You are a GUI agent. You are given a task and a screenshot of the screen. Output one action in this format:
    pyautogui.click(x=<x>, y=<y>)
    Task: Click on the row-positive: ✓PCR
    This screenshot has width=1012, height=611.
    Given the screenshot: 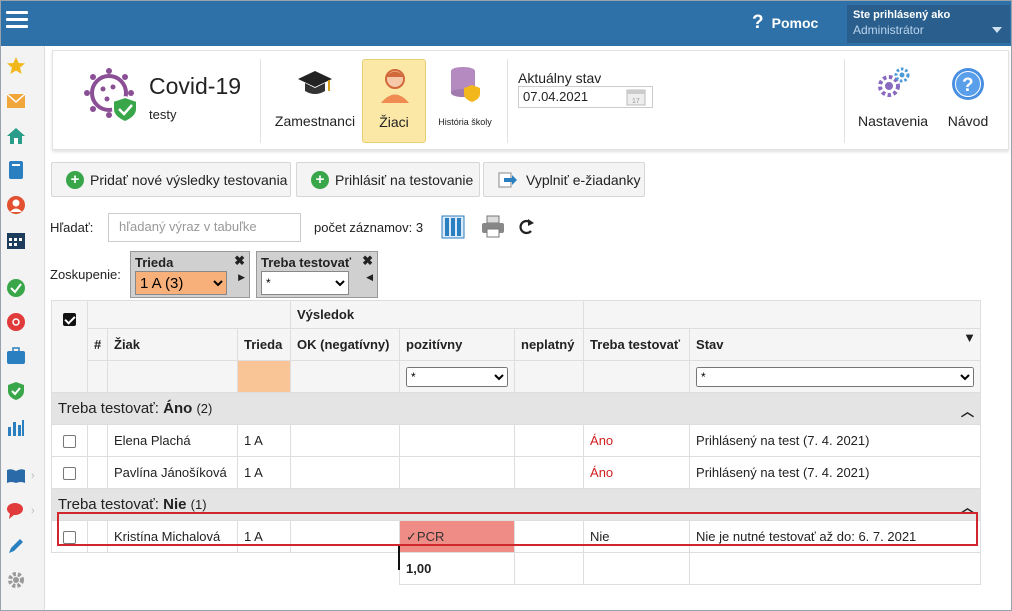 What is the action you would take?
    pyautogui.click(x=457, y=536)
    